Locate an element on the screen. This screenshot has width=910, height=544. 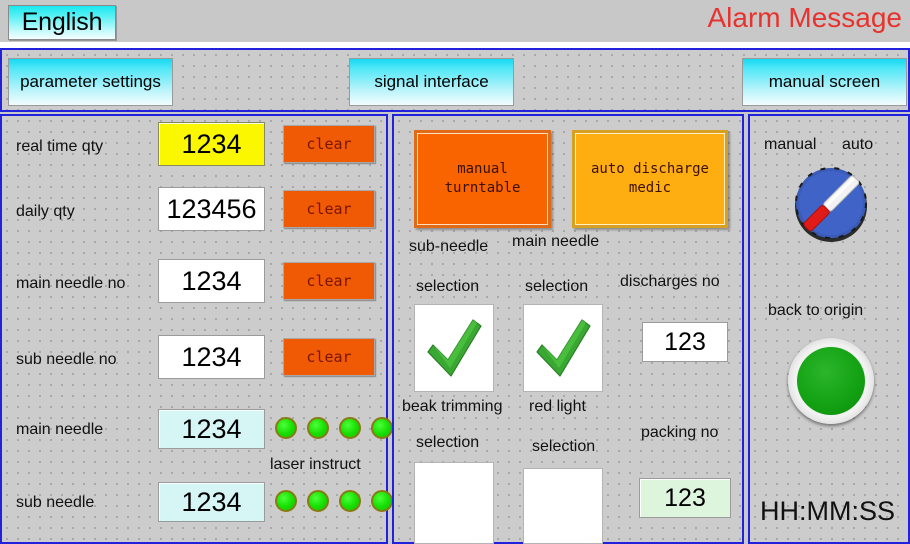
field-main-needle-no: 1234 is located at coordinates (211, 281).